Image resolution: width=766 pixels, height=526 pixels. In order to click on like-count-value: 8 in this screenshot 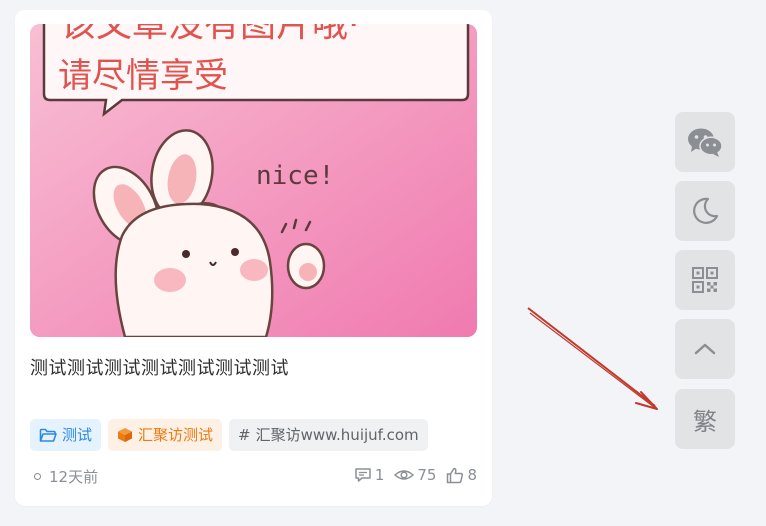, I will do `click(472, 475)`.